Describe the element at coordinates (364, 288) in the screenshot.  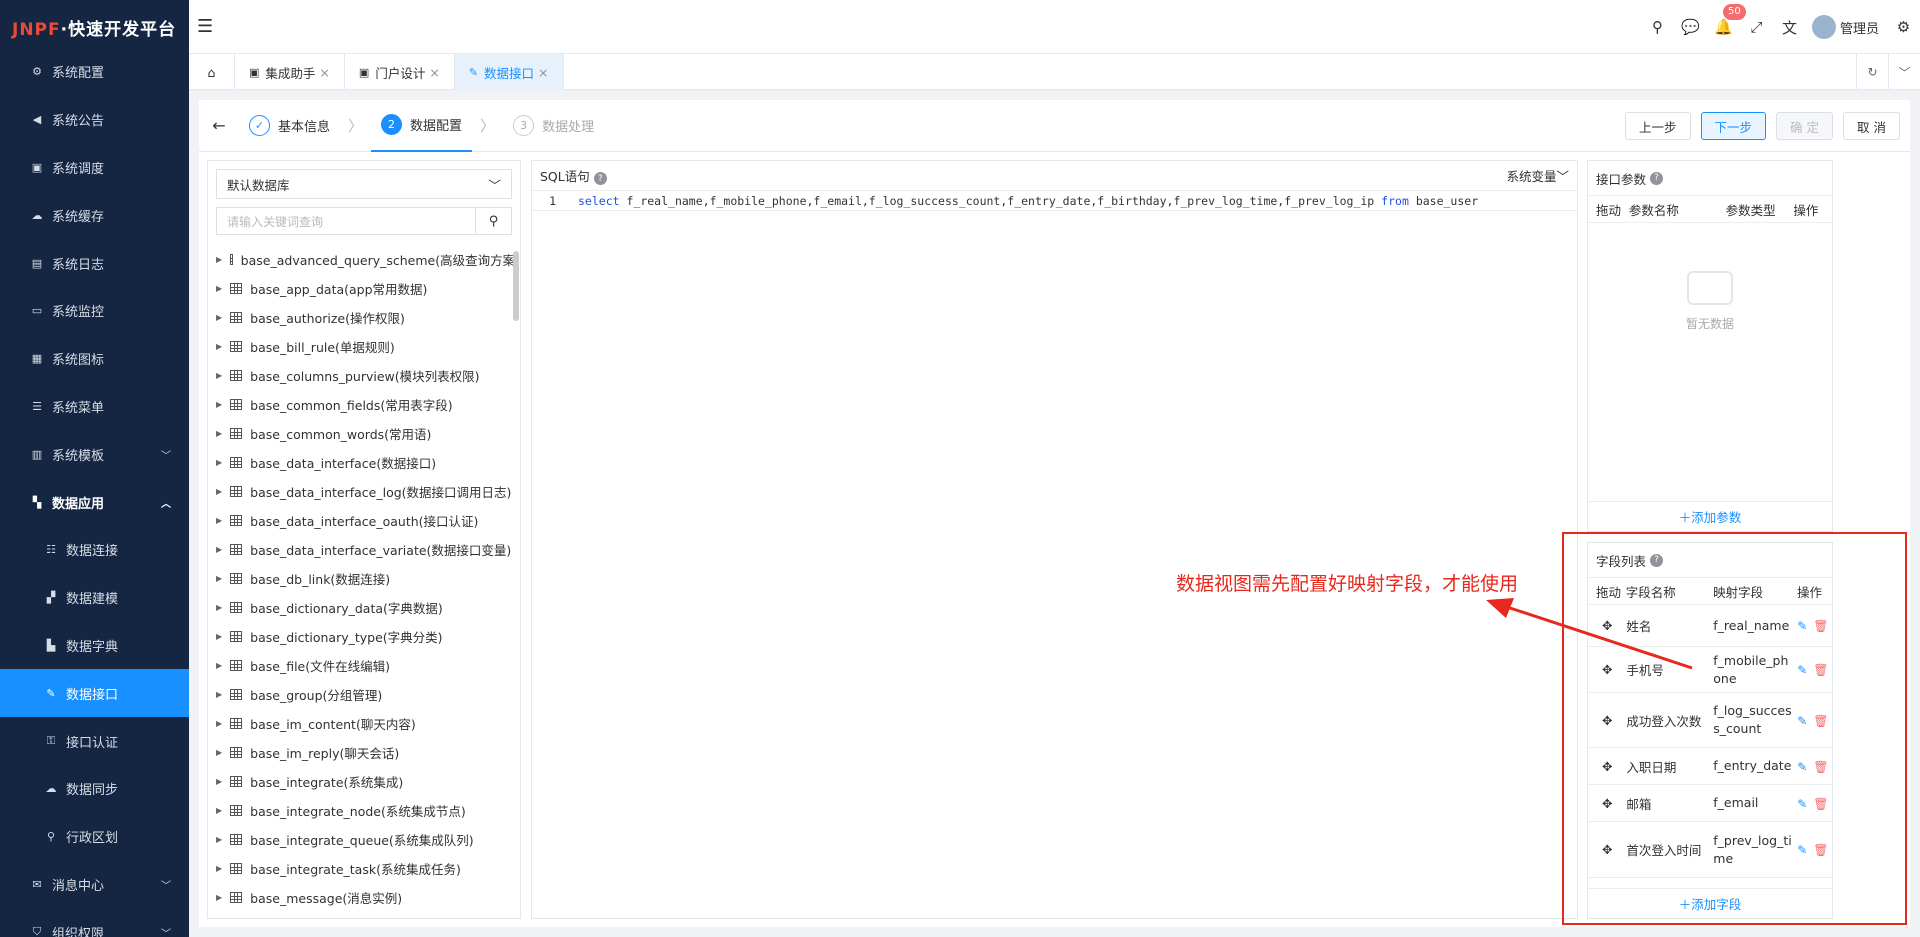
I see `tree-node-table: ▶ base_app_data(app常用数据)` at that location.